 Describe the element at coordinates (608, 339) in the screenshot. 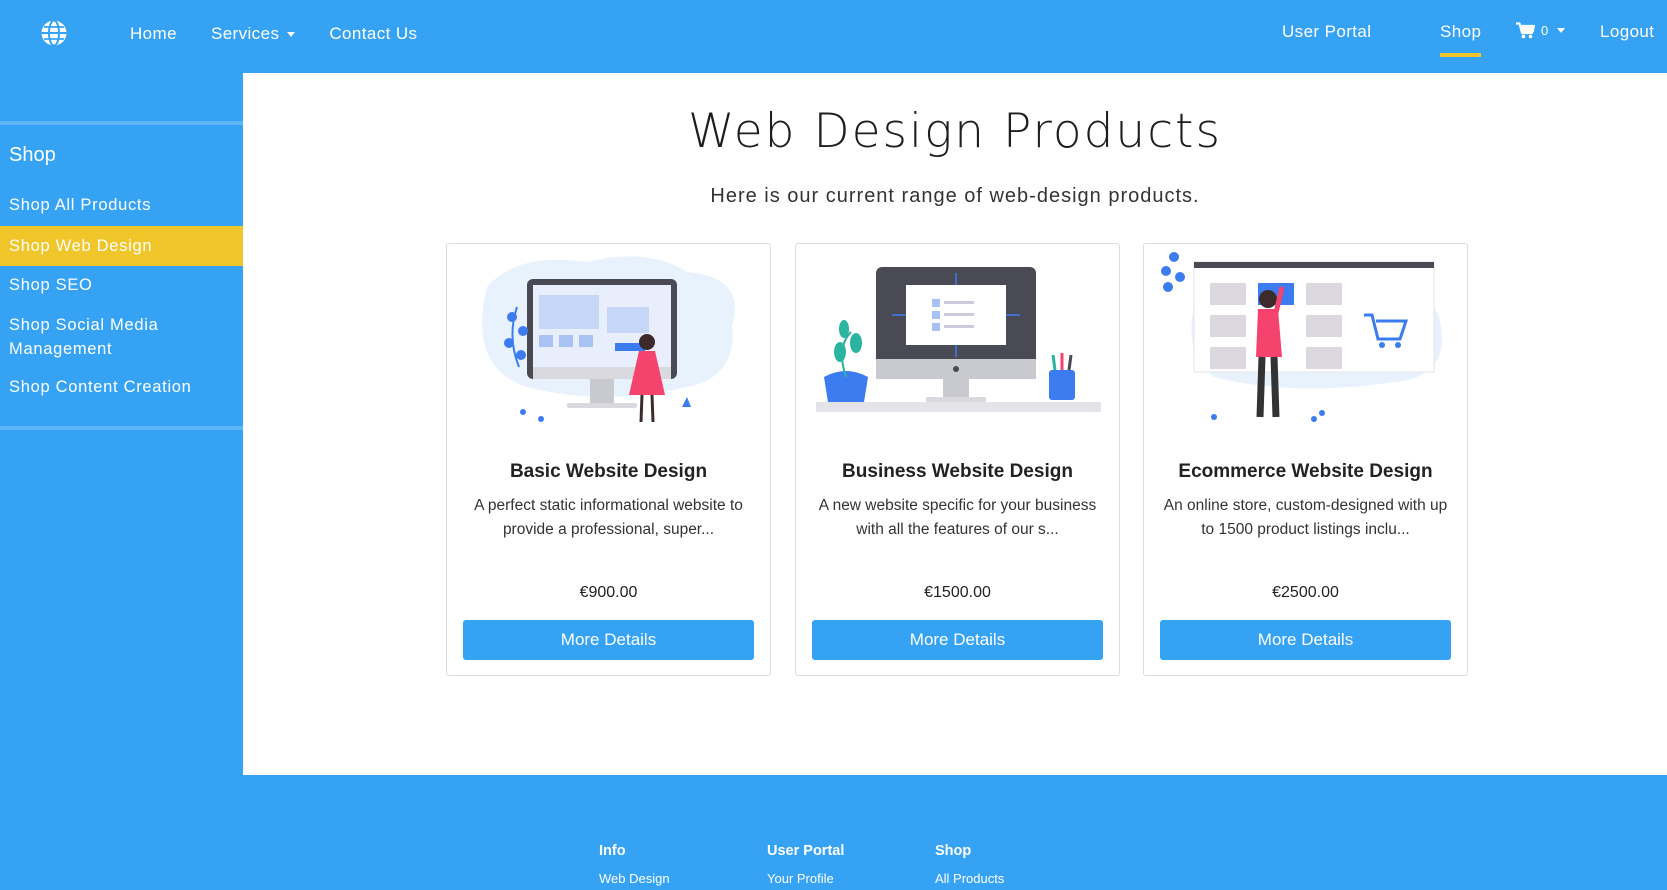

I see `product-image-basic-website` at that location.